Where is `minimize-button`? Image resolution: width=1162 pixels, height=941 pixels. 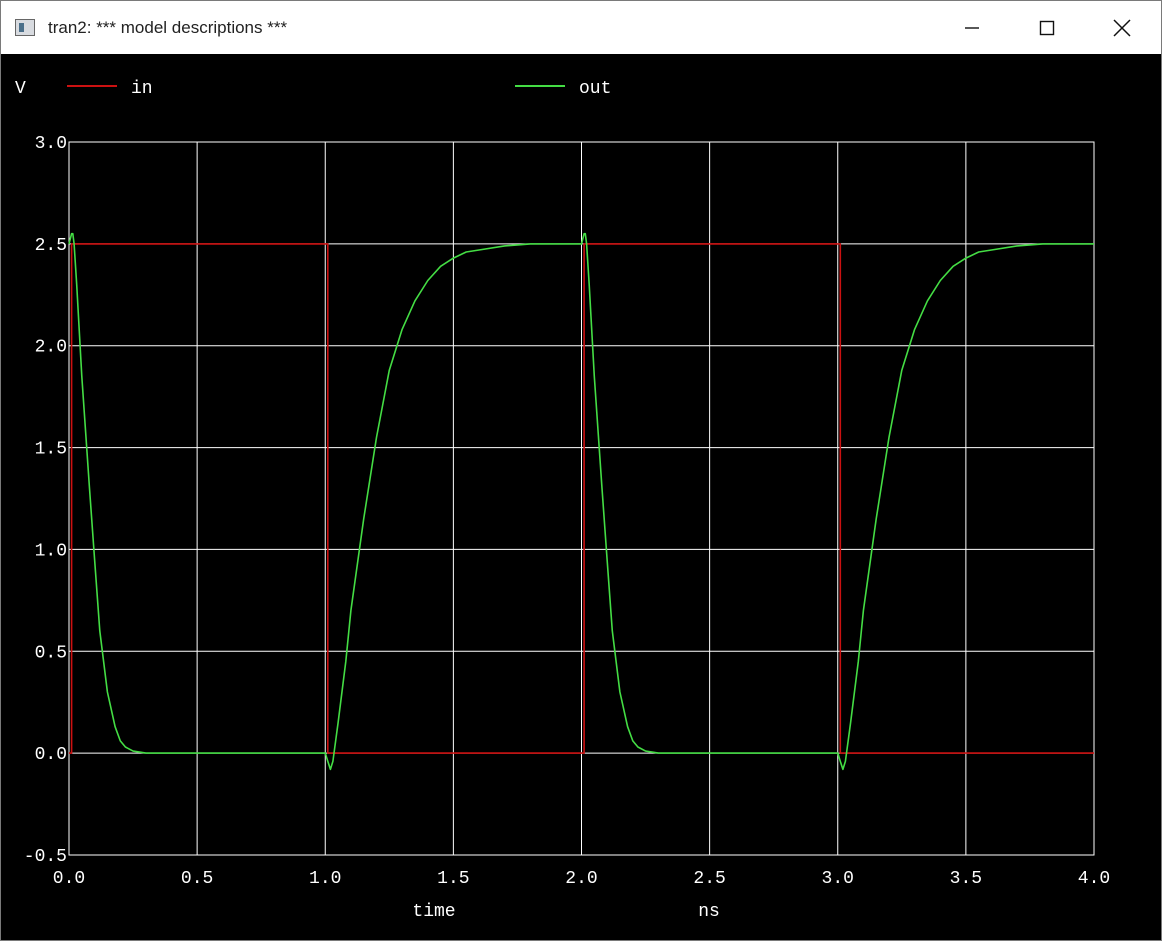 minimize-button is located at coordinates (971, 27).